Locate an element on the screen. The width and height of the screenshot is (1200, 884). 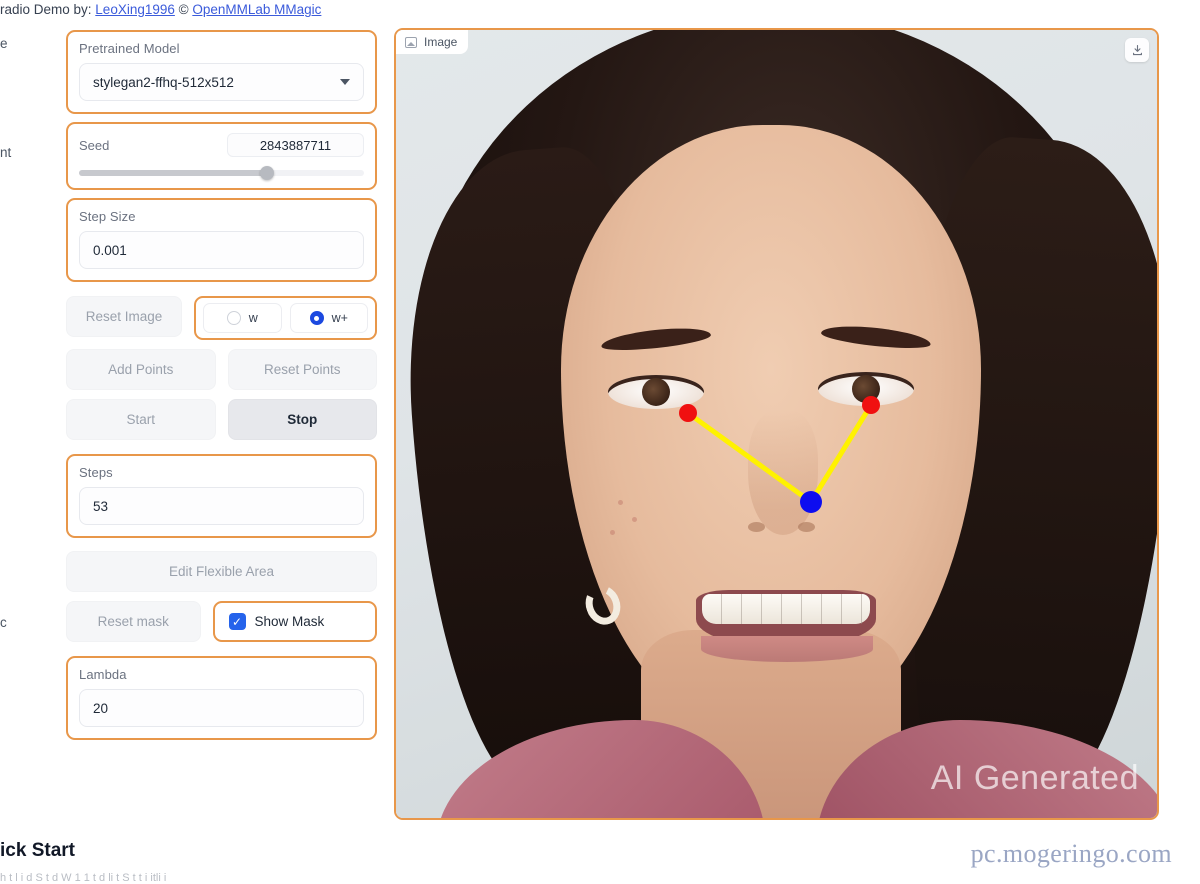
seed-slider is located at coordinates (221, 173).